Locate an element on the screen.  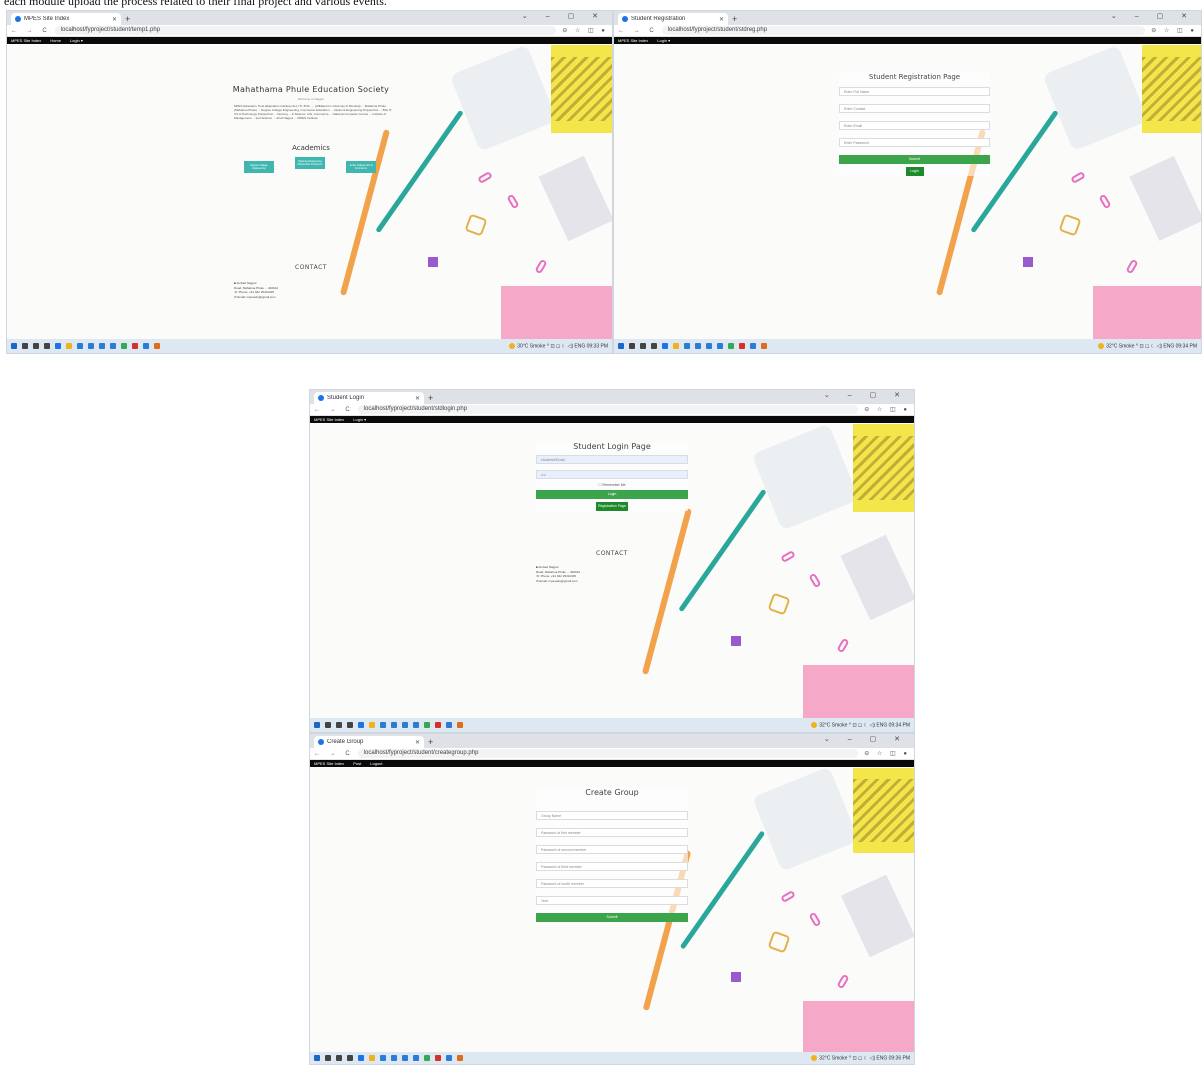
academic-card: Degree College Engineering is located at coordinates (259, 167).